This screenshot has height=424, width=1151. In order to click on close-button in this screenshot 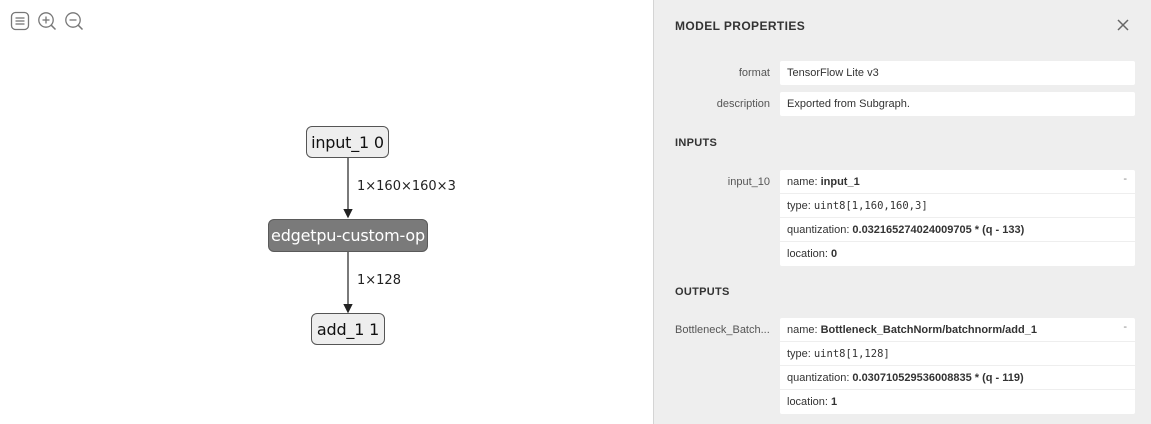, I will do `click(1123, 25)`.